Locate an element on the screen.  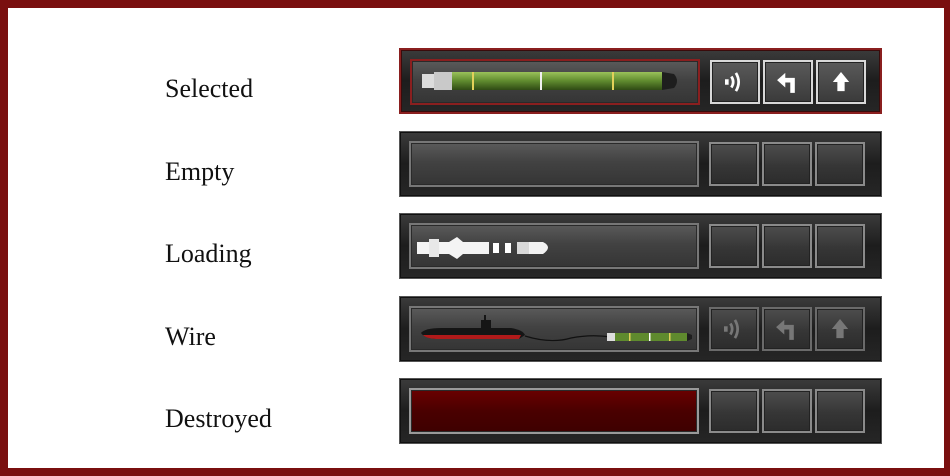
state-label-wire: Wire is located at coordinates (190, 336).